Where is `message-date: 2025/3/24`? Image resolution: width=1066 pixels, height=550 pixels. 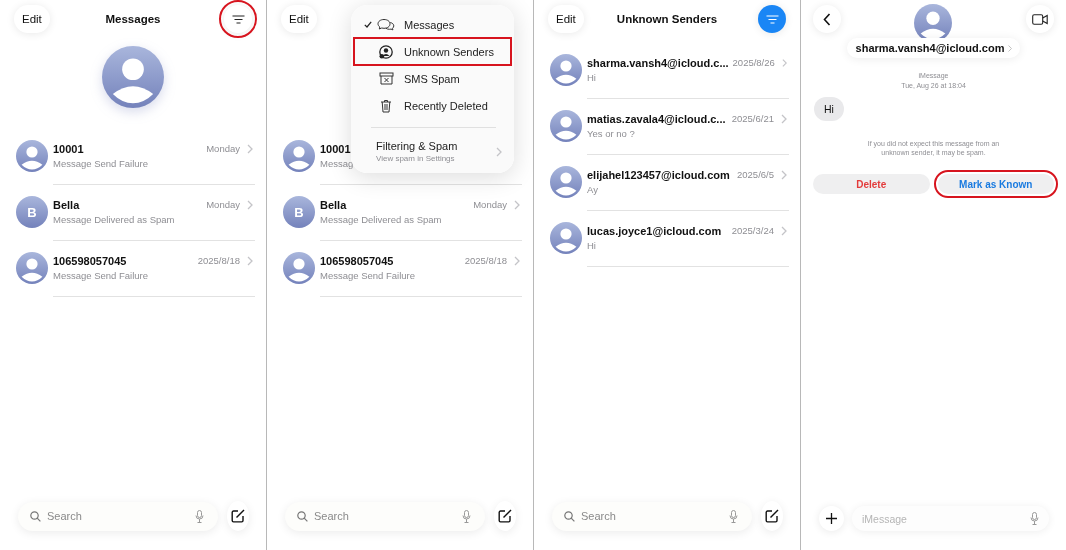 message-date: 2025/3/24 is located at coordinates (752, 230).